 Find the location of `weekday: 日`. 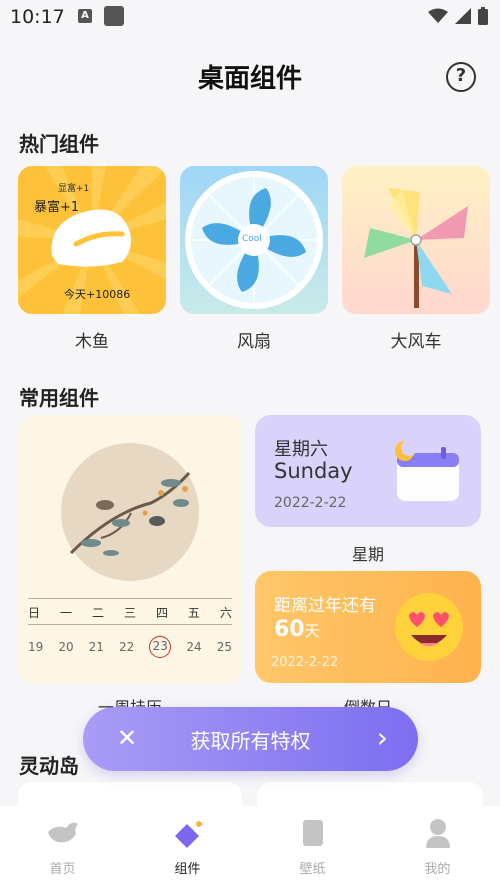

weekday: 日 is located at coordinates (34, 613).